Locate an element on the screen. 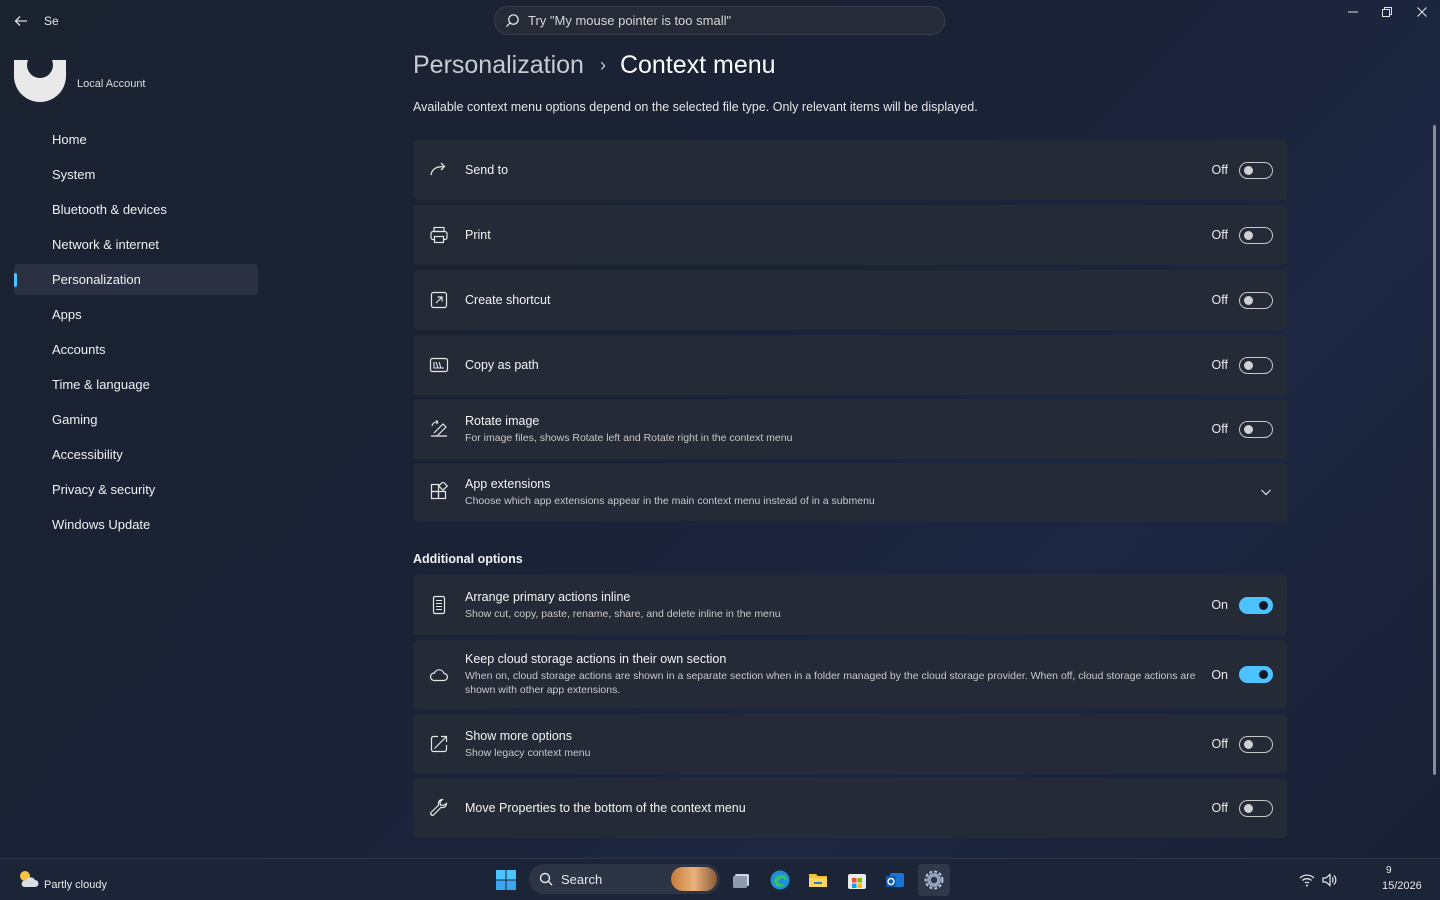 This screenshot has width=1440, height=900. weather-partly-cloudy-icon is located at coordinates (28, 879).